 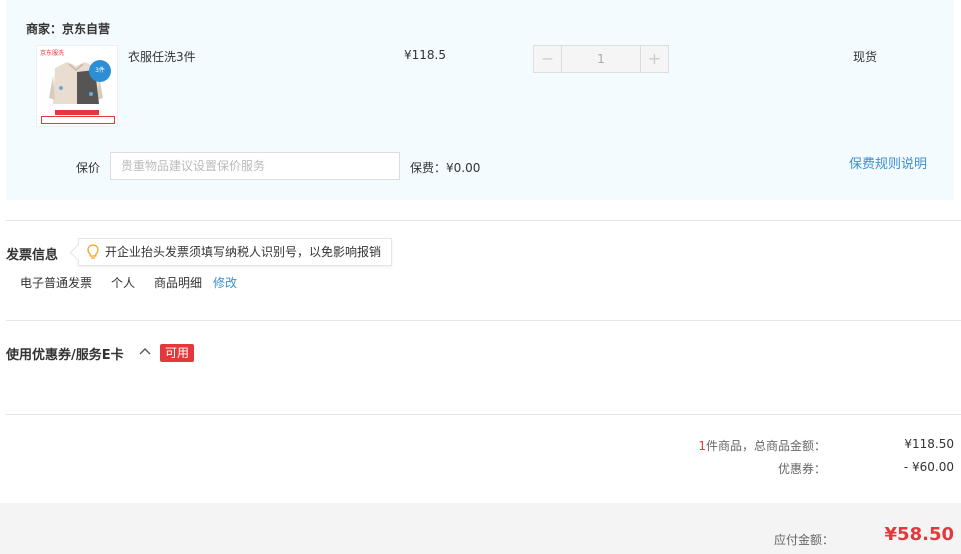 I want to click on coupon-title: 使用优惠券/服务E卡, so click(x=65, y=353).